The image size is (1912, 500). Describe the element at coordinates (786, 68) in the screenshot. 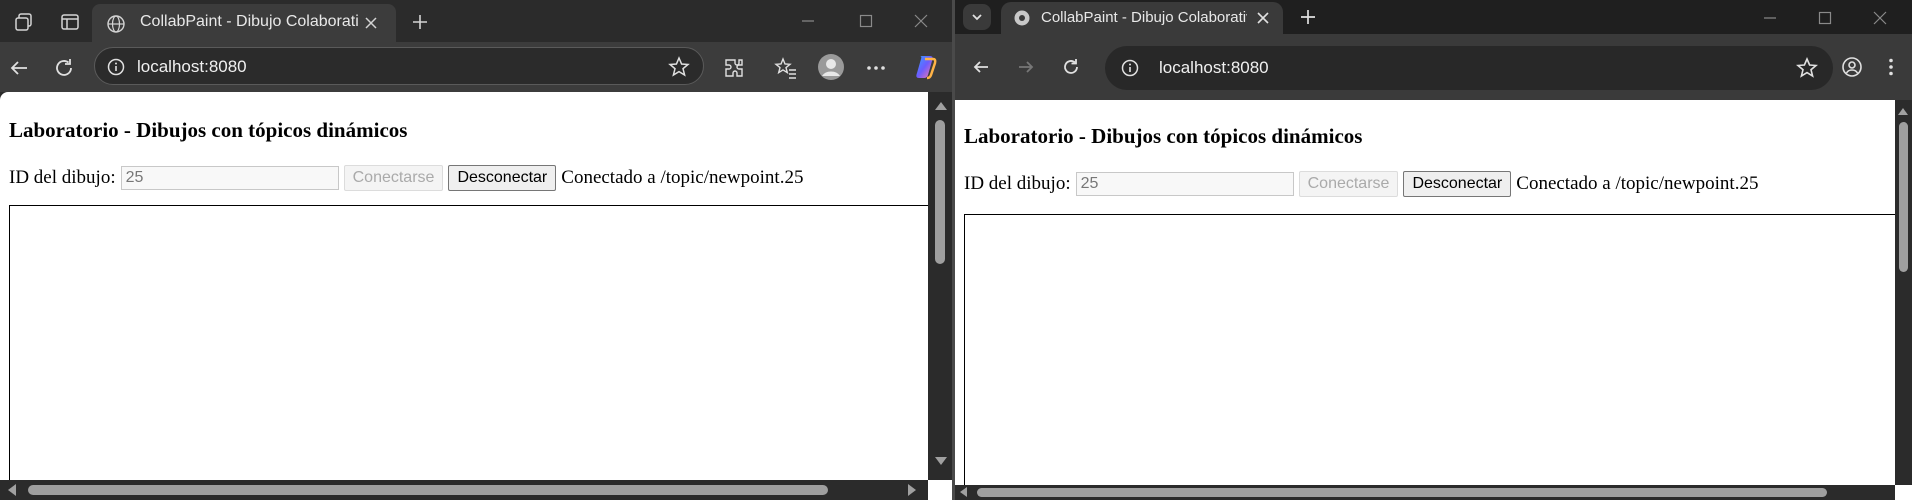

I see `favorites-icon` at that location.